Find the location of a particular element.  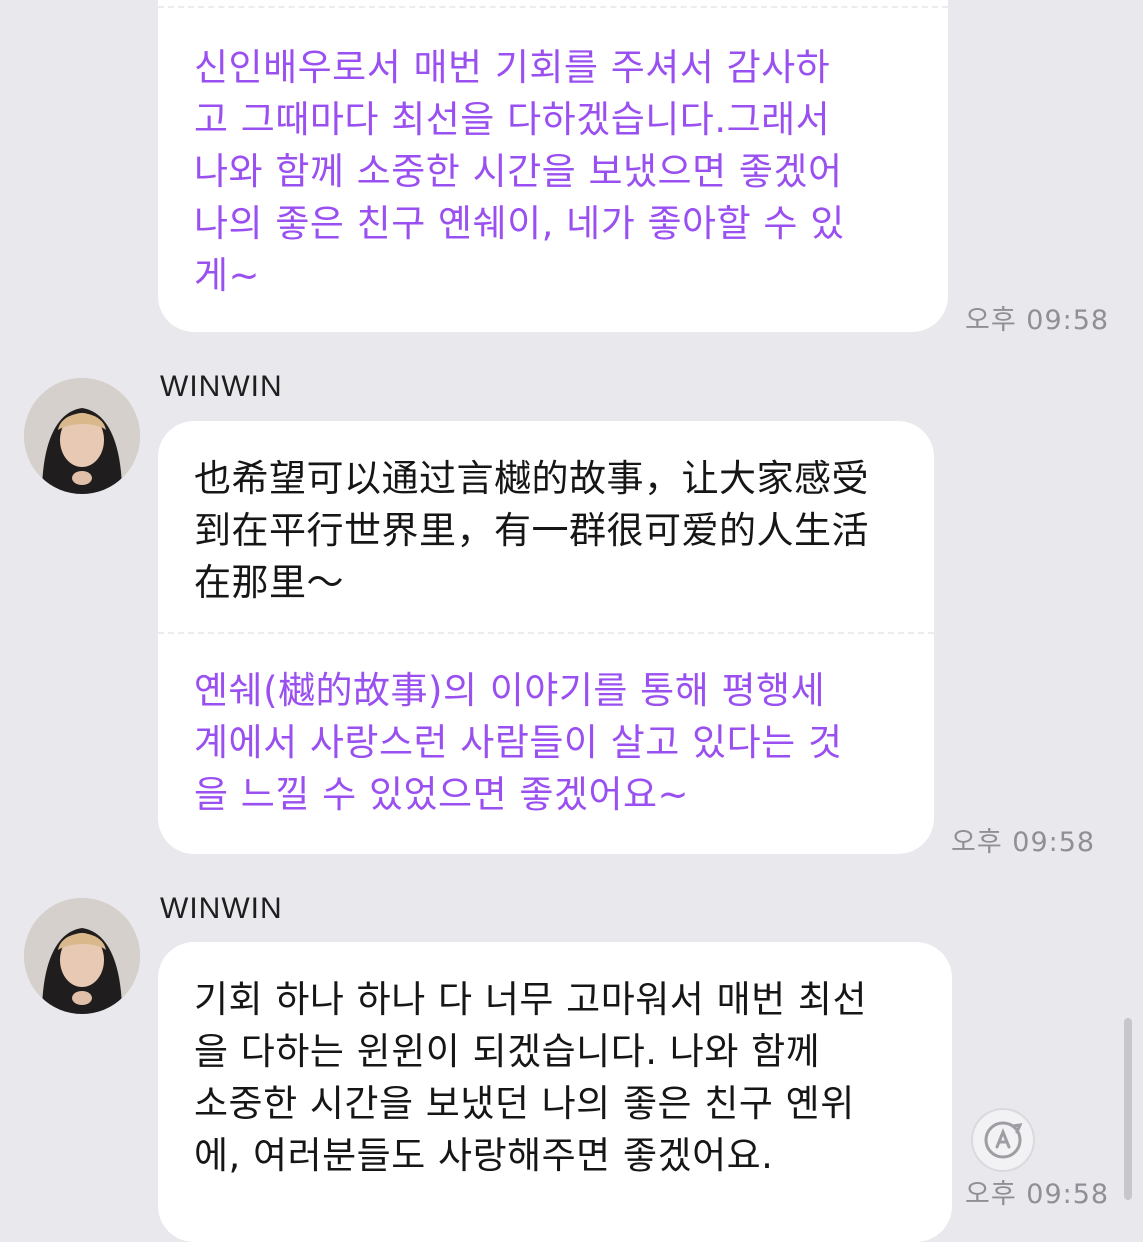

auto-translate-button is located at coordinates (1003, 1140).